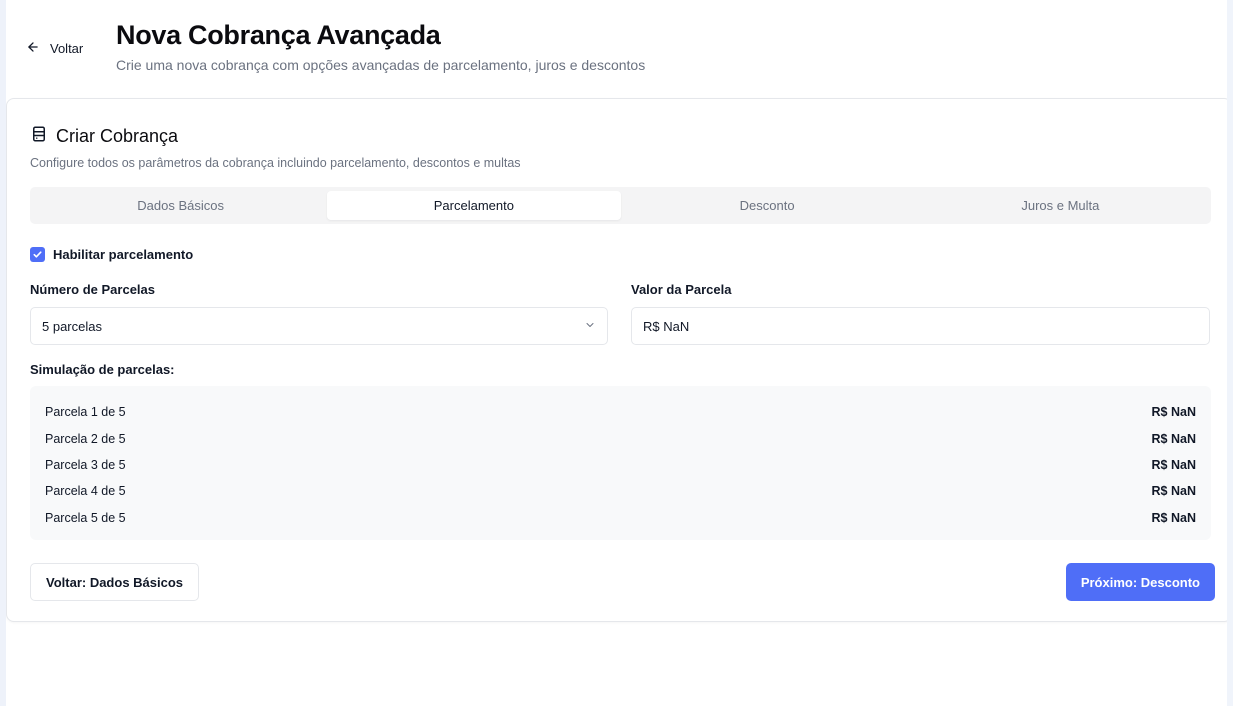 The width and height of the screenshot is (1233, 706). Describe the element at coordinates (123, 254) in the screenshot. I see `enable-installments-label: Habilitar parcelamento` at that location.